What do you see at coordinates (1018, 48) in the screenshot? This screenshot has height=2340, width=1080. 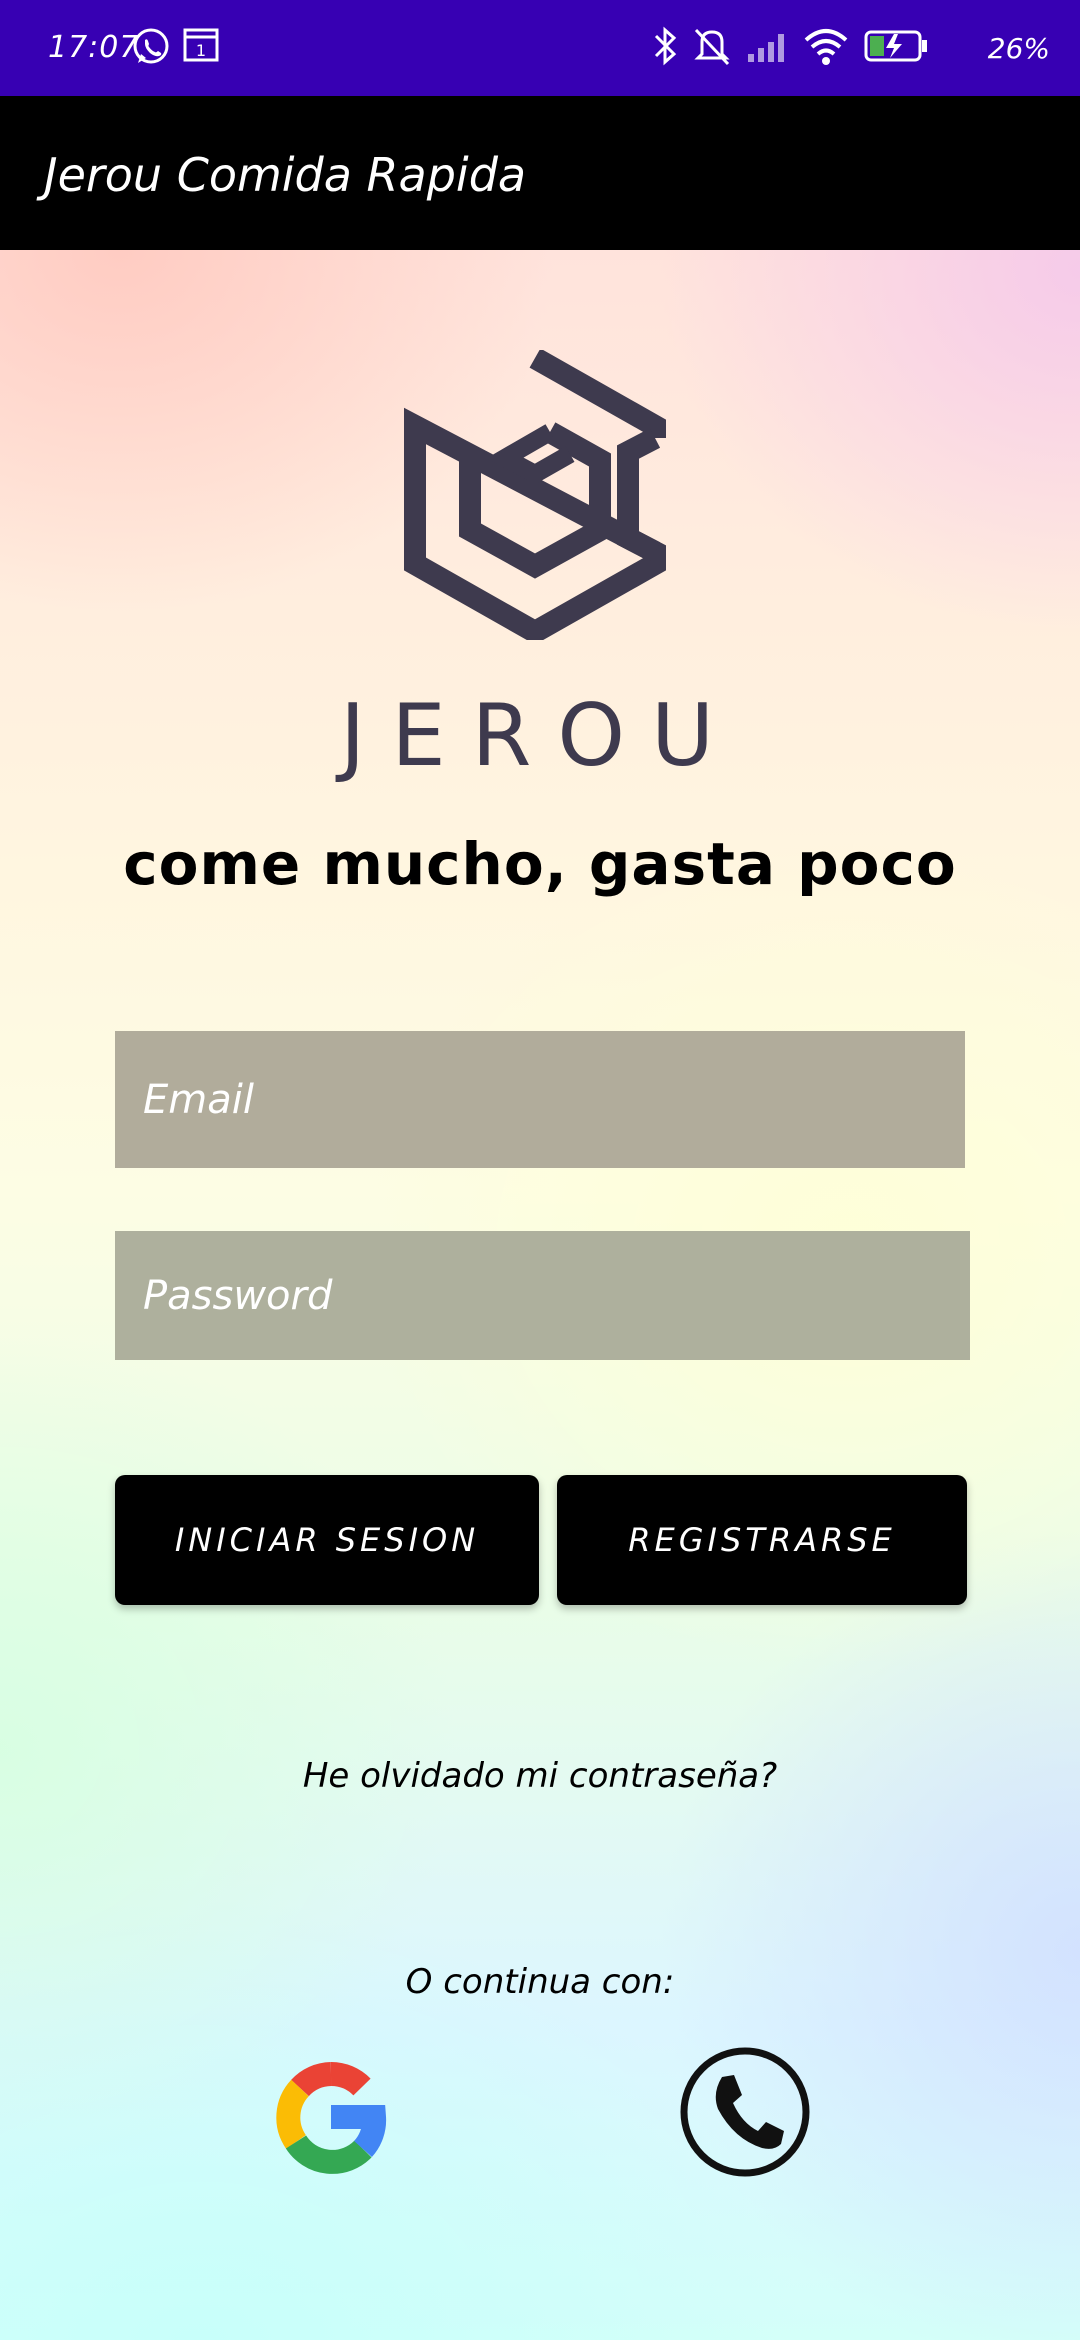 I see `battery-percent: 26%` at bounding box center [1018, 48].